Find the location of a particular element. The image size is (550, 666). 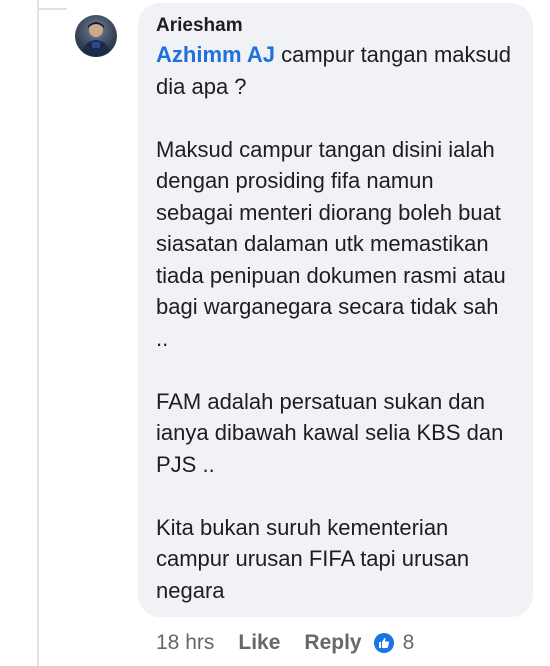

comment-timestamp: 18 hrs is located at coordinates (185, 643).